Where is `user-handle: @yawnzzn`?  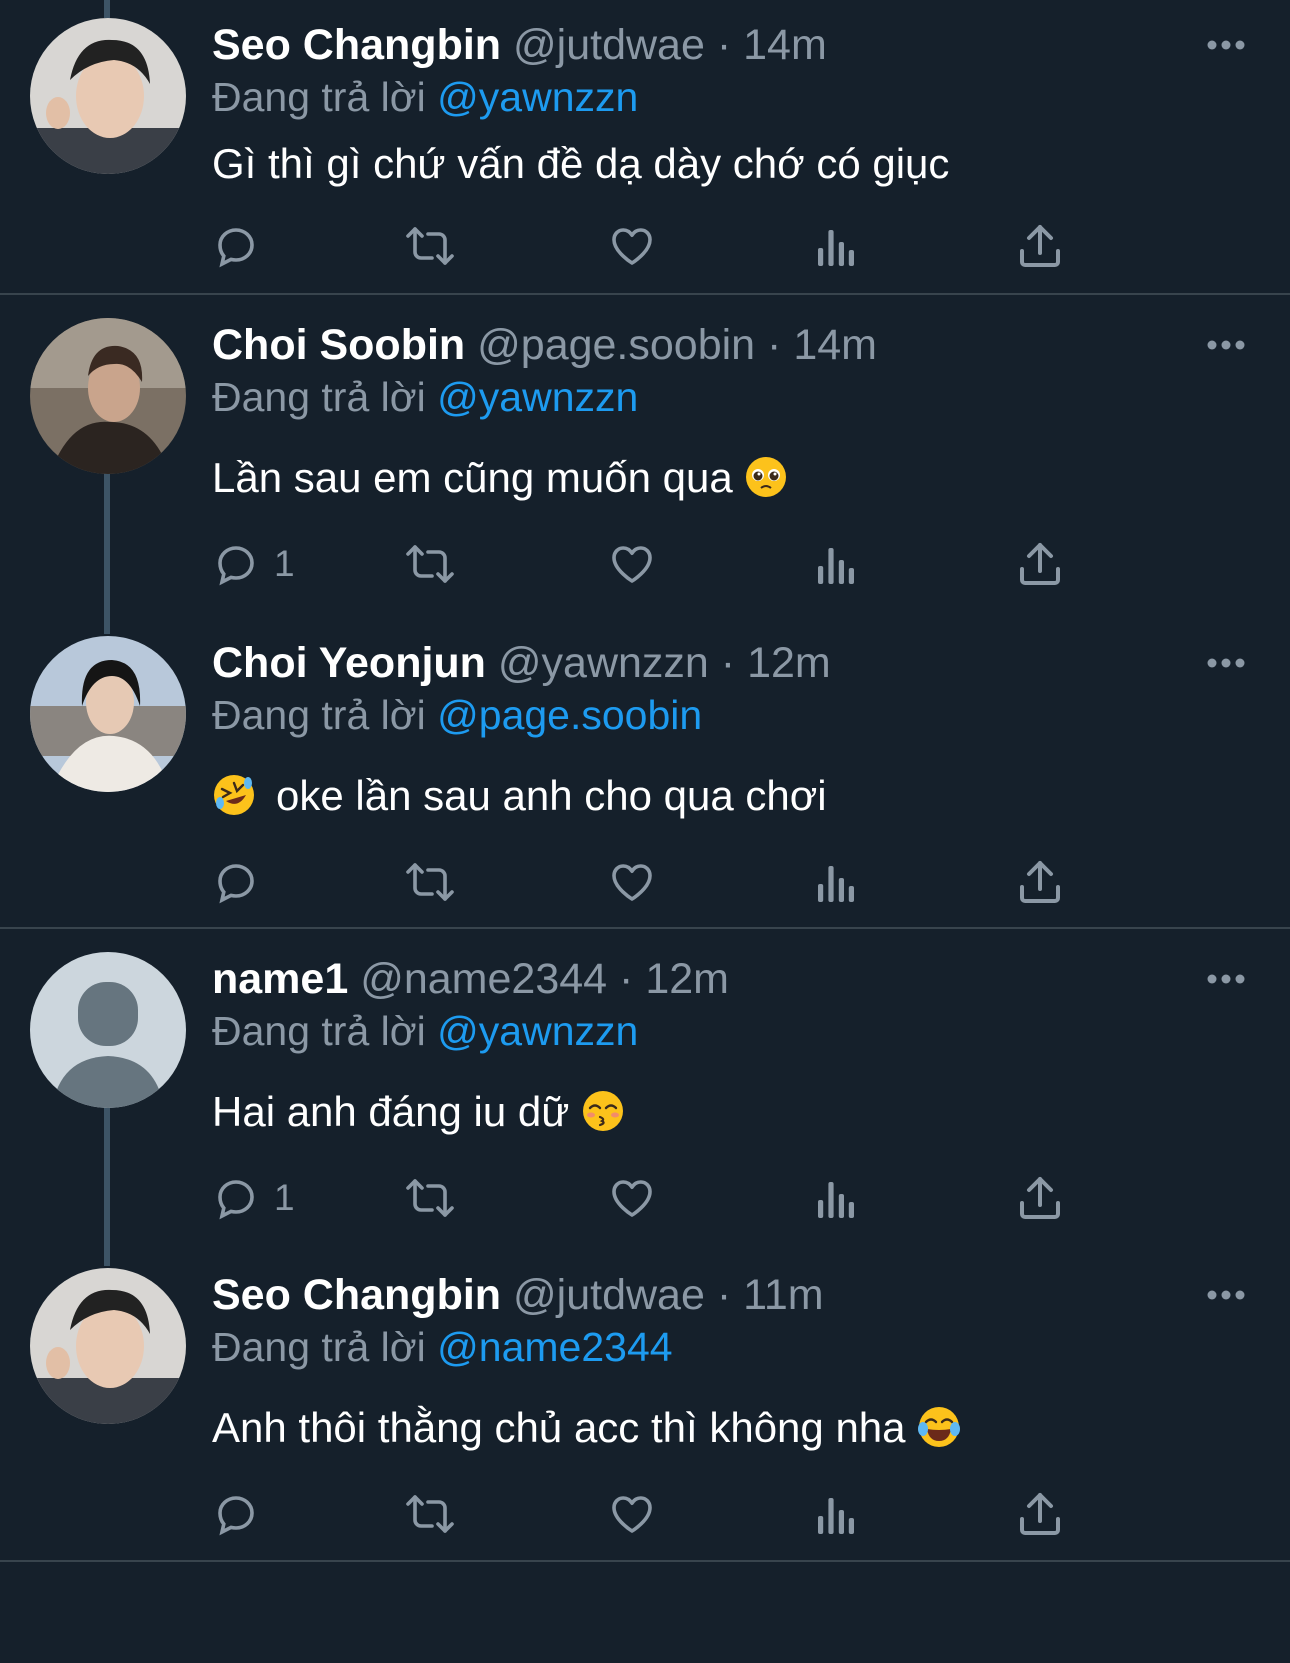
user-handle: @yawnzzn is located at coordinates (603, 663).